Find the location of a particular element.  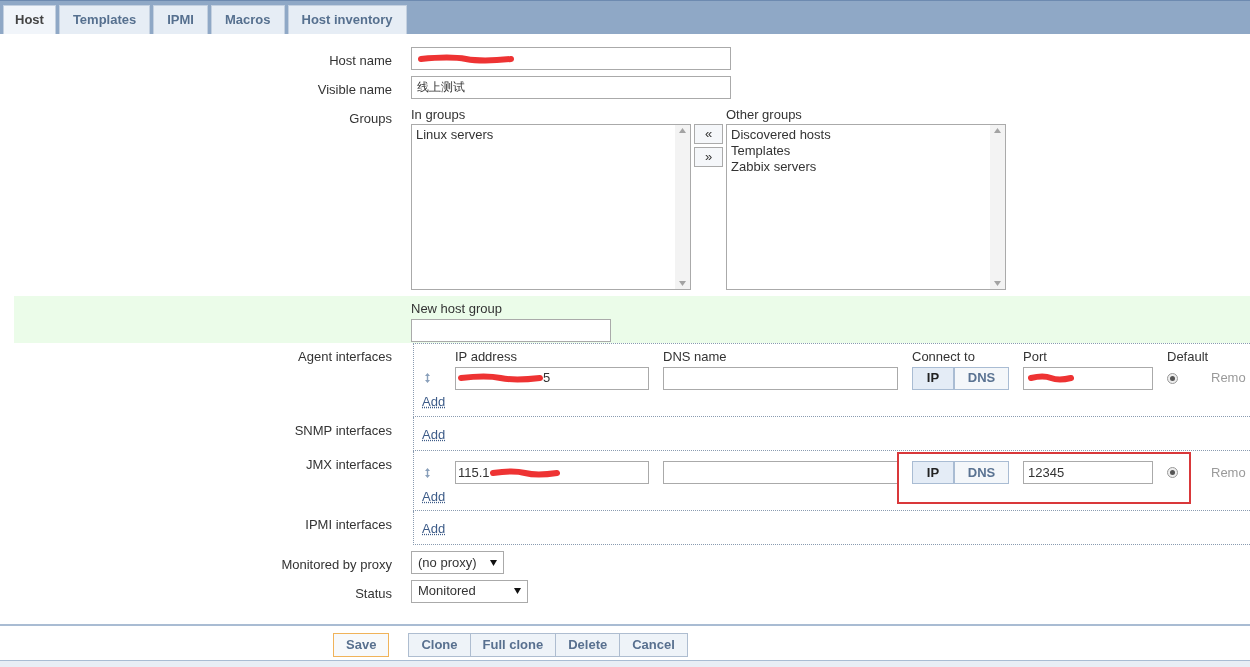

move-right-button: » is located at coordinates (708, 157).